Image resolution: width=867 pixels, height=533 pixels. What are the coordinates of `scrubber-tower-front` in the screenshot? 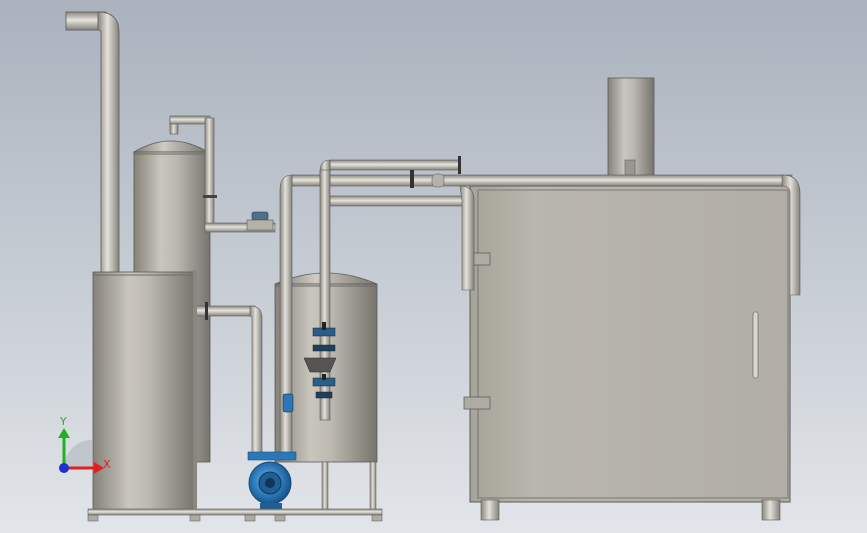 It's located at (144, 391).